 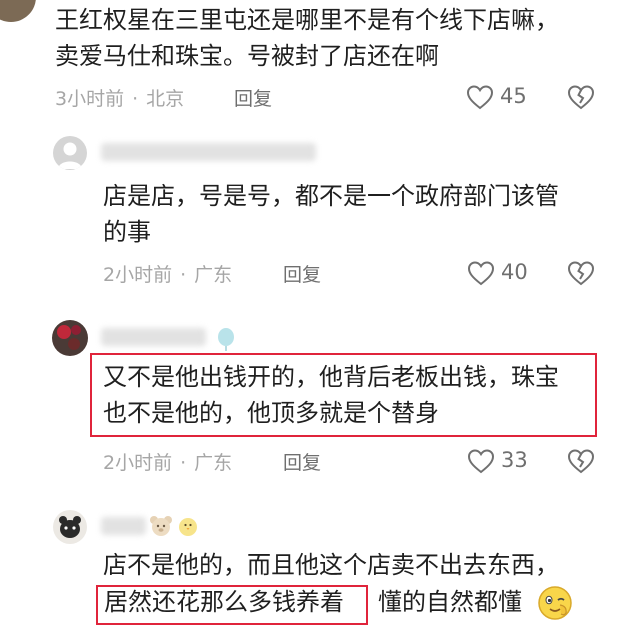 What do you see at coordinates (165, 99) in the screenshot?
I see `ip-location: 北京` at bounding box center [165, 99].